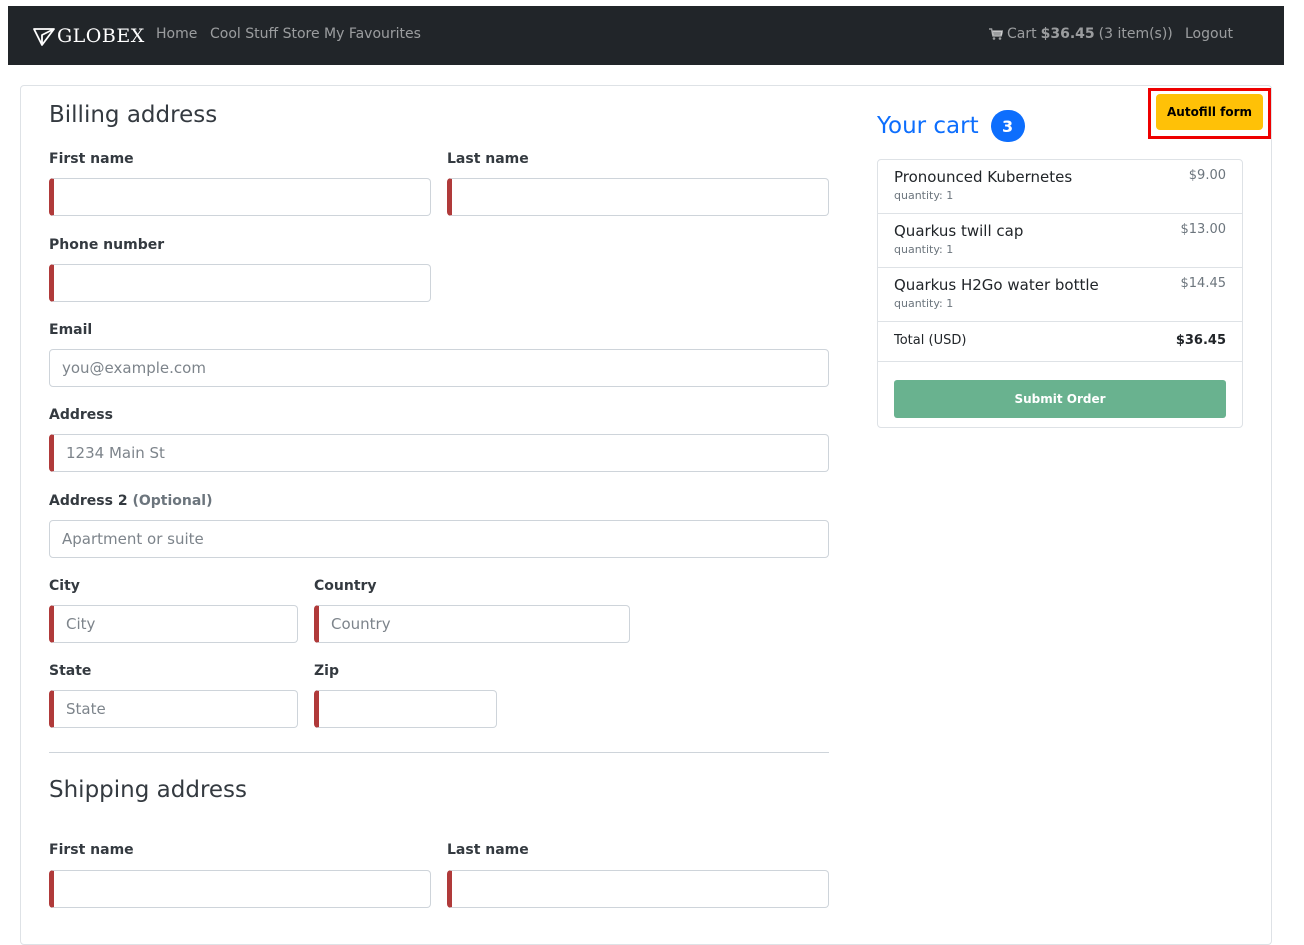  I want to click on shipping-last-name-label: Last name, so click(488, 850).